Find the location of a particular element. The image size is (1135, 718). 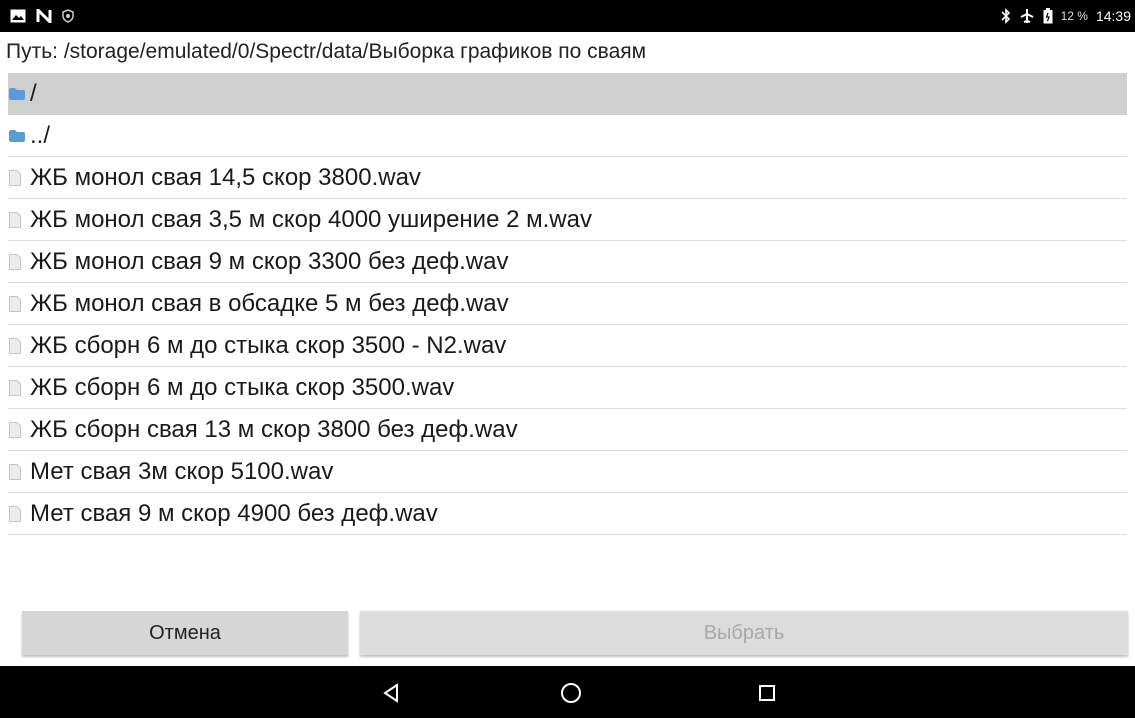

back-icon is located at coordinates (391, 693).